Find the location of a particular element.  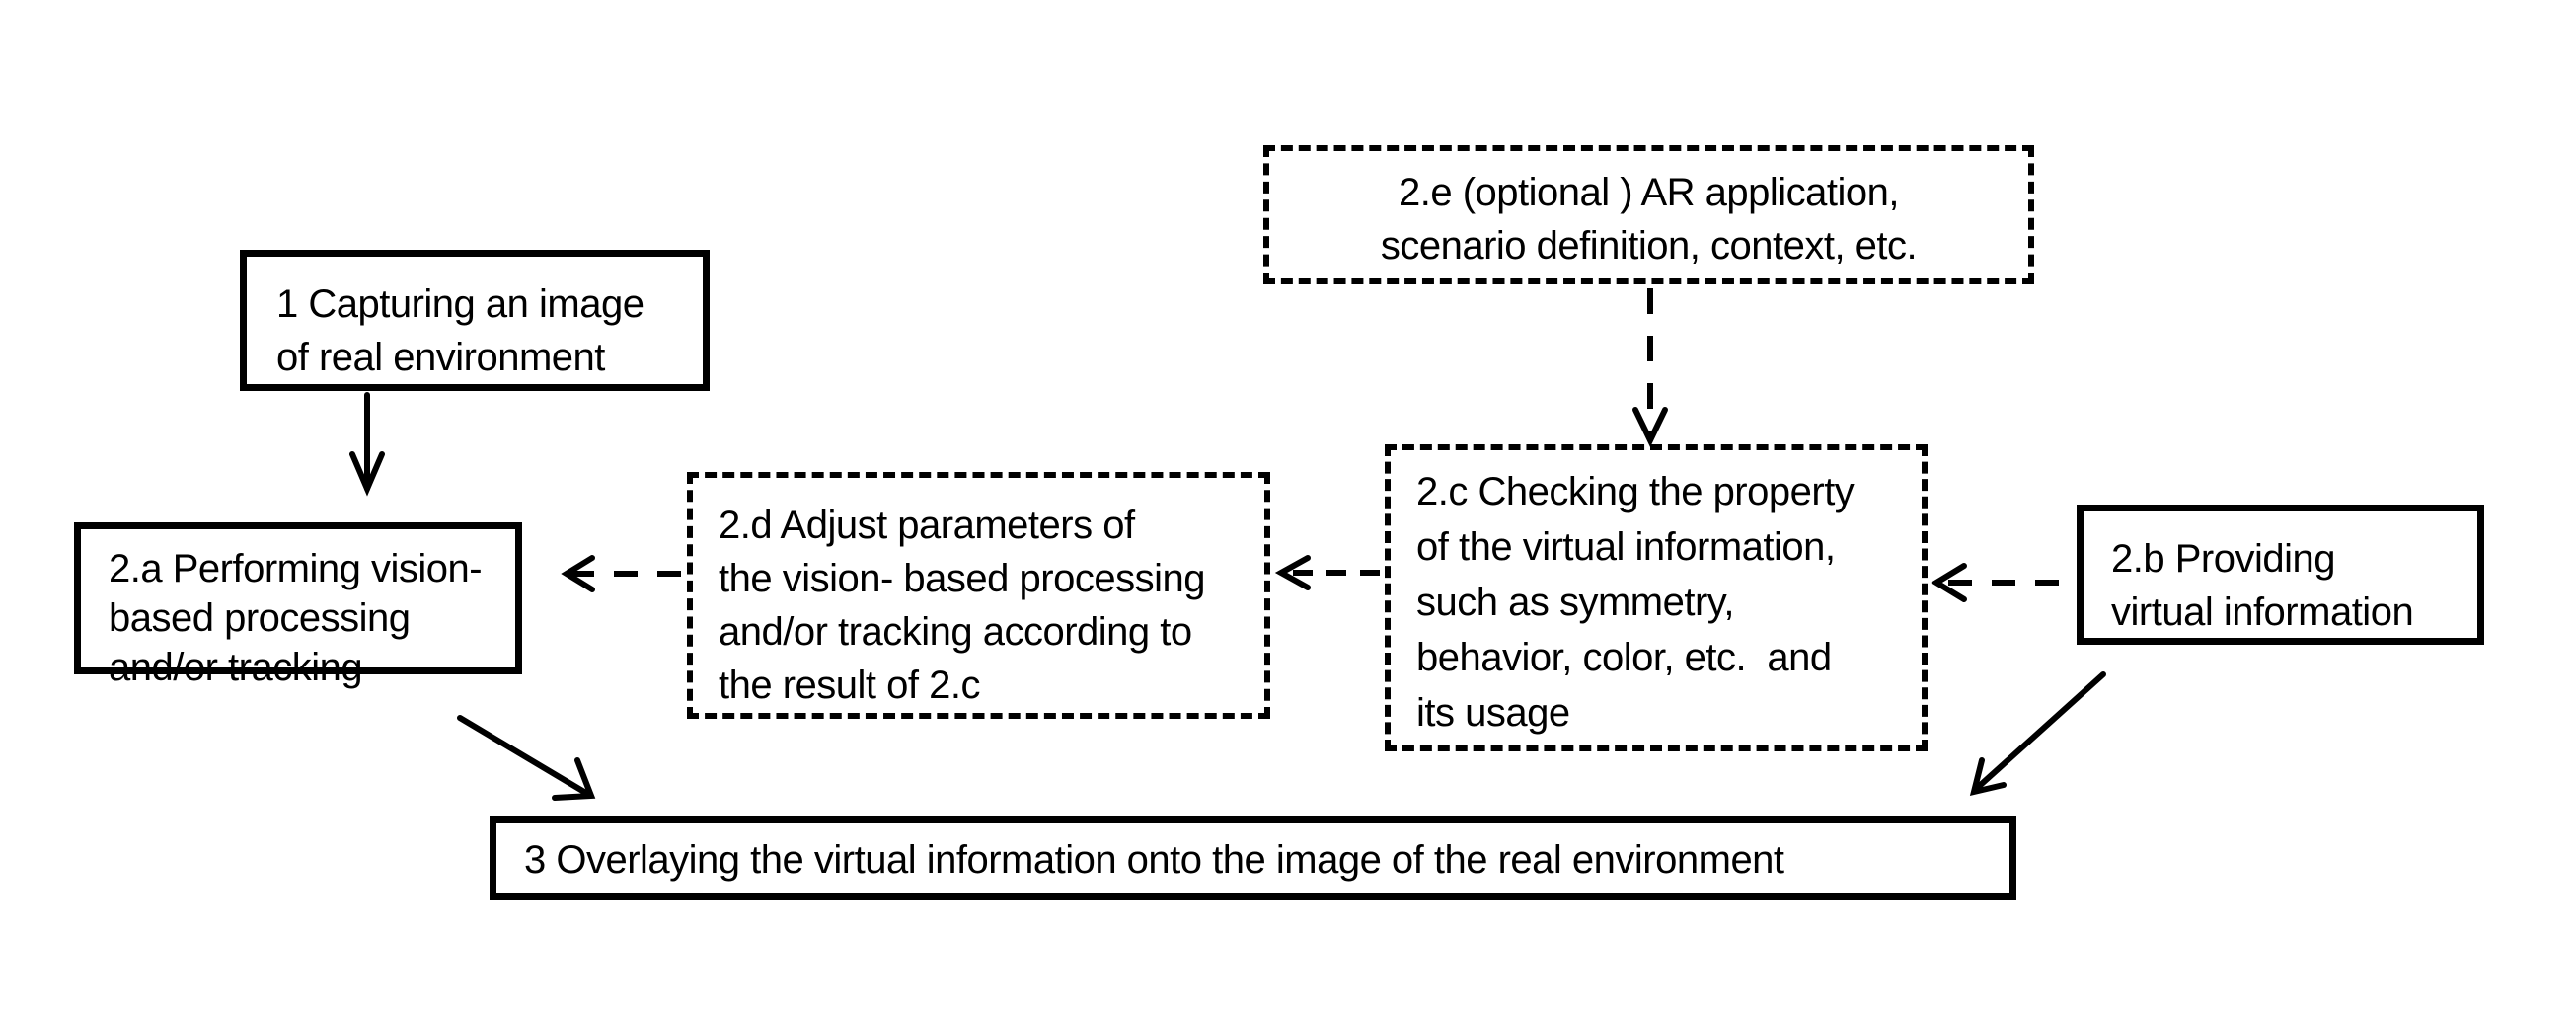

edge-2e-to-2c is located at coordinates (1650, 367).